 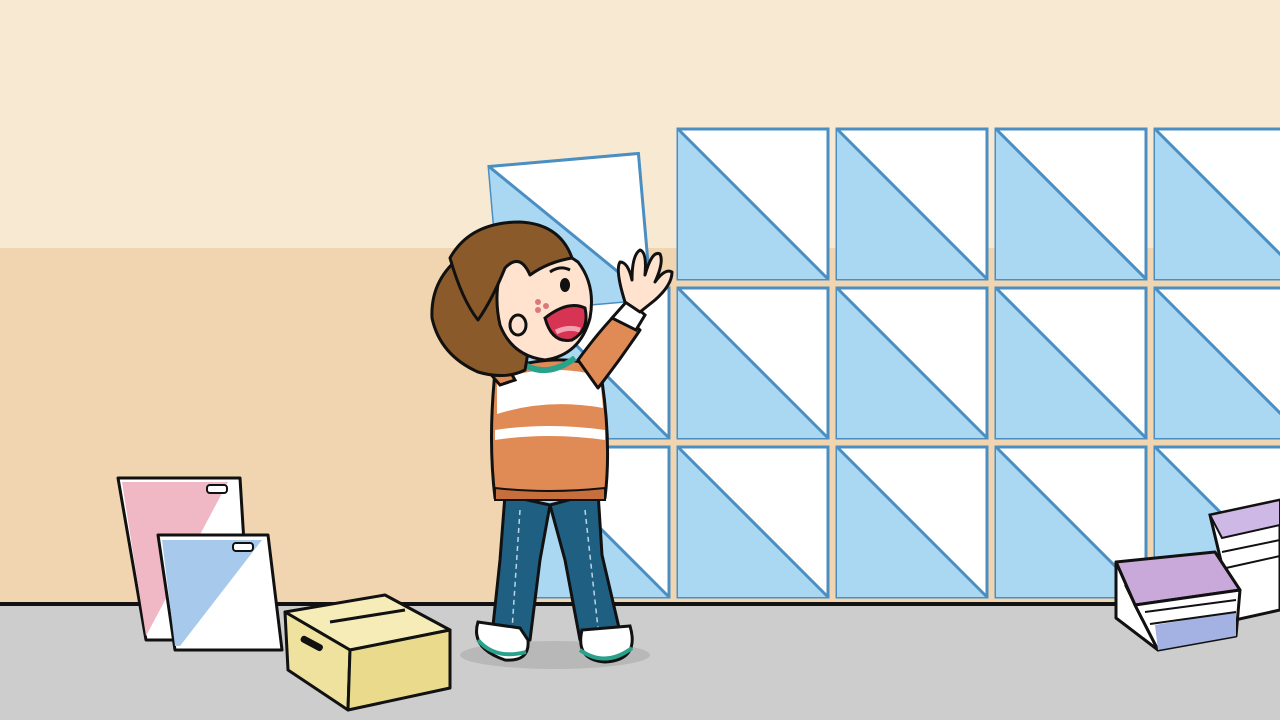 What do you see at coordinates (565, 285) in the screenshot?
I see `eye` at bounding box center [565, 285].